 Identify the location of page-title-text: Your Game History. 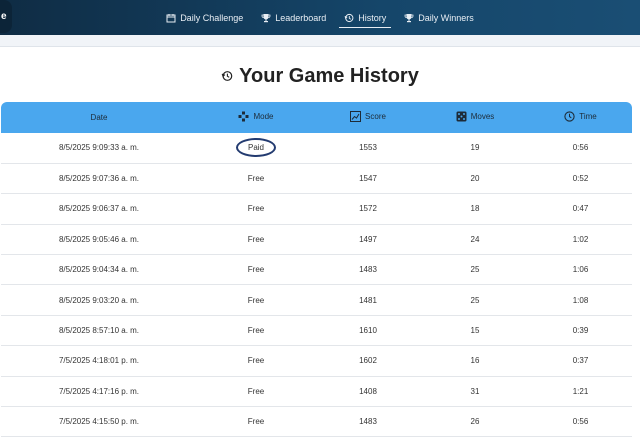
(329, 75).